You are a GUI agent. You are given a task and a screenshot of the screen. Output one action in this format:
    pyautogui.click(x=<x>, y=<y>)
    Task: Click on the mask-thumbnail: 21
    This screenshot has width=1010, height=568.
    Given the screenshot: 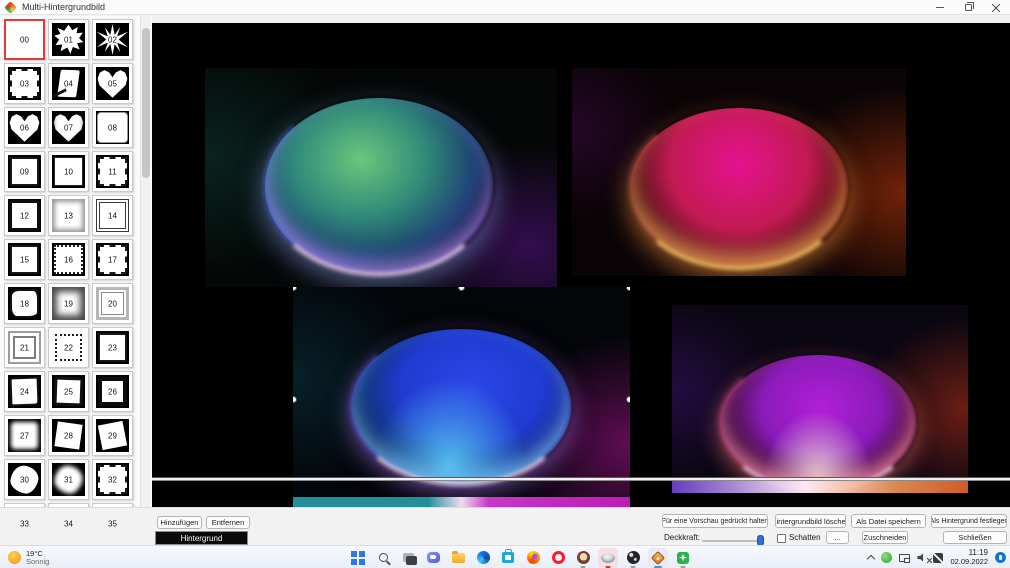 What is the action you would take?
    pyautogui.click(x=24, y=347)
    